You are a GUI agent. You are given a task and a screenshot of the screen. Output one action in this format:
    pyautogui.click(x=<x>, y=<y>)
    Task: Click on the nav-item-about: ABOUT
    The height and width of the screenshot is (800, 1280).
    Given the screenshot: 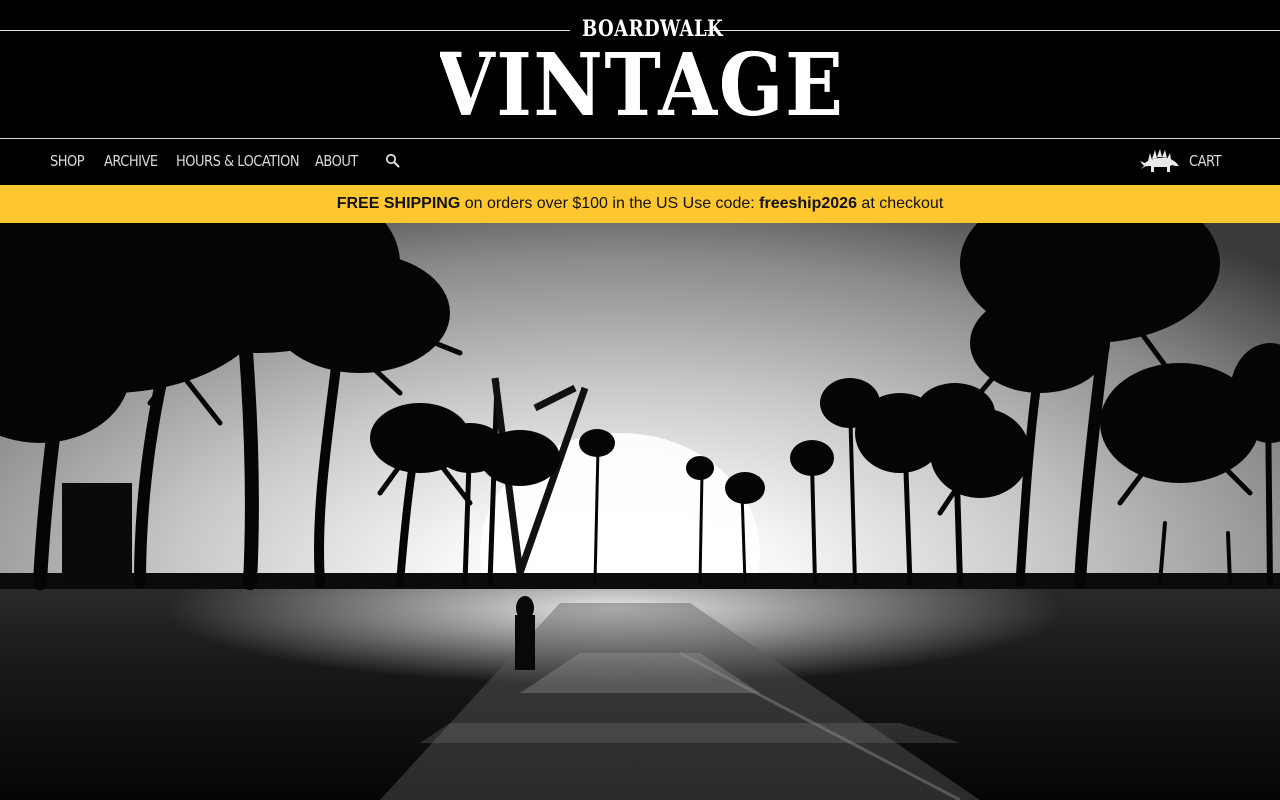 What is the action you would take?
    pyautogui.click(x=336, y=162)
    